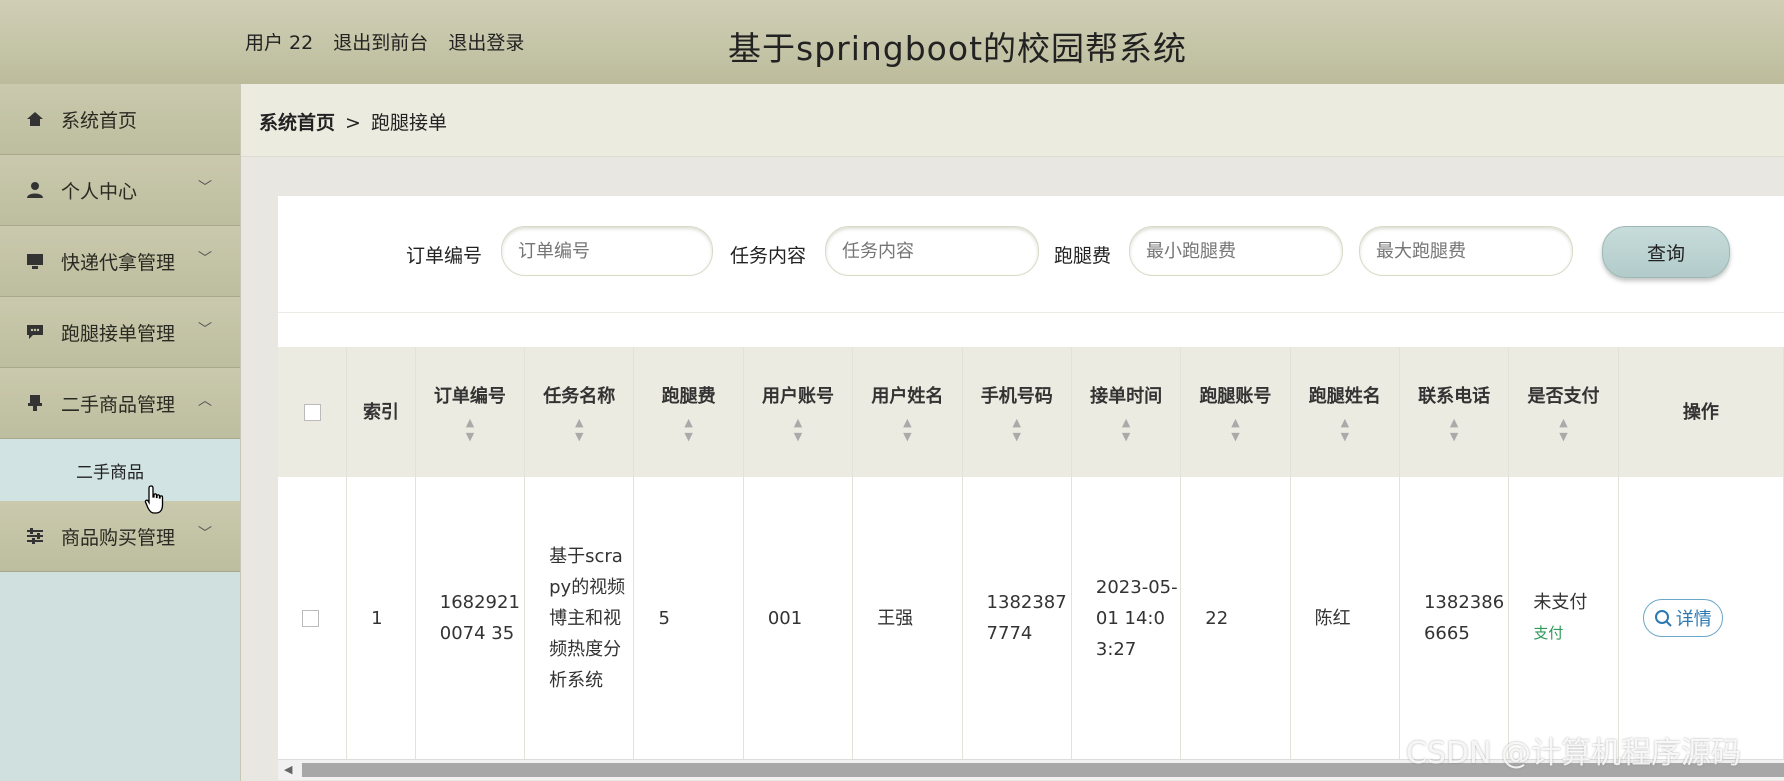 The image size is (1784, 781). What do you see at coordinates (607, 251) in the screenshot?
I see `order-no-input` at bounding box center [607, 251].